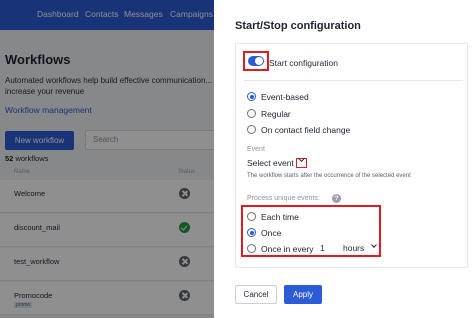 Image resolution: width=474 pixels, height=318 pixels. What do you see at coordinates (271, 233) in the screenshot?
I see `radio-label-once: Once` at bounding box center [271, 233].